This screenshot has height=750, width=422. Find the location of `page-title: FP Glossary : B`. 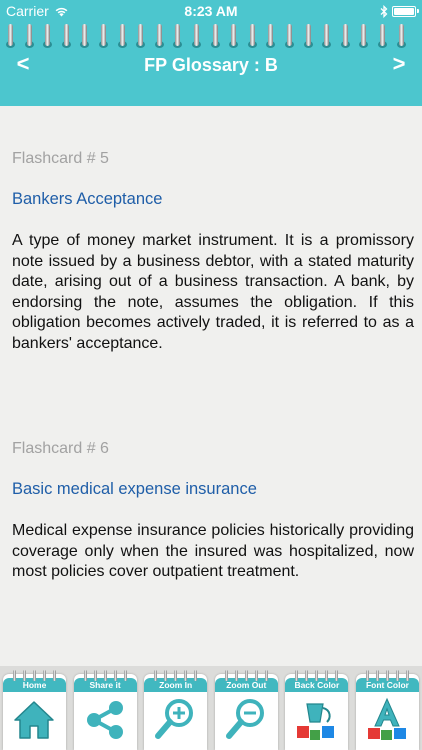

page-title: FP Glossary : B is located at coordinates (211, 65).